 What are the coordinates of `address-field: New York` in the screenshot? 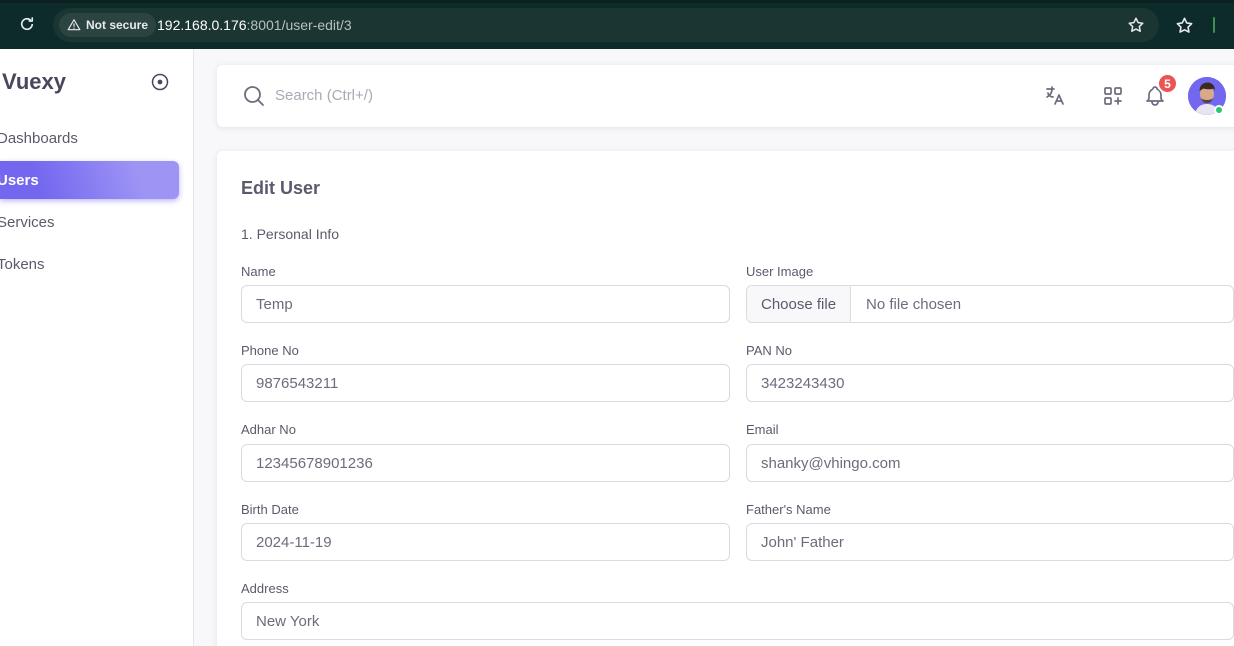 It's located at (737, 621).